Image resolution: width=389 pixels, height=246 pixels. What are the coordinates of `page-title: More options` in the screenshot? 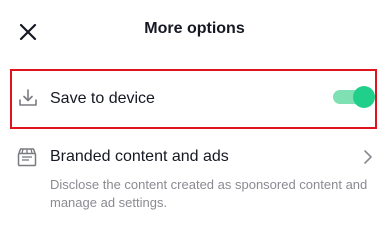 It's located at (194, 28).